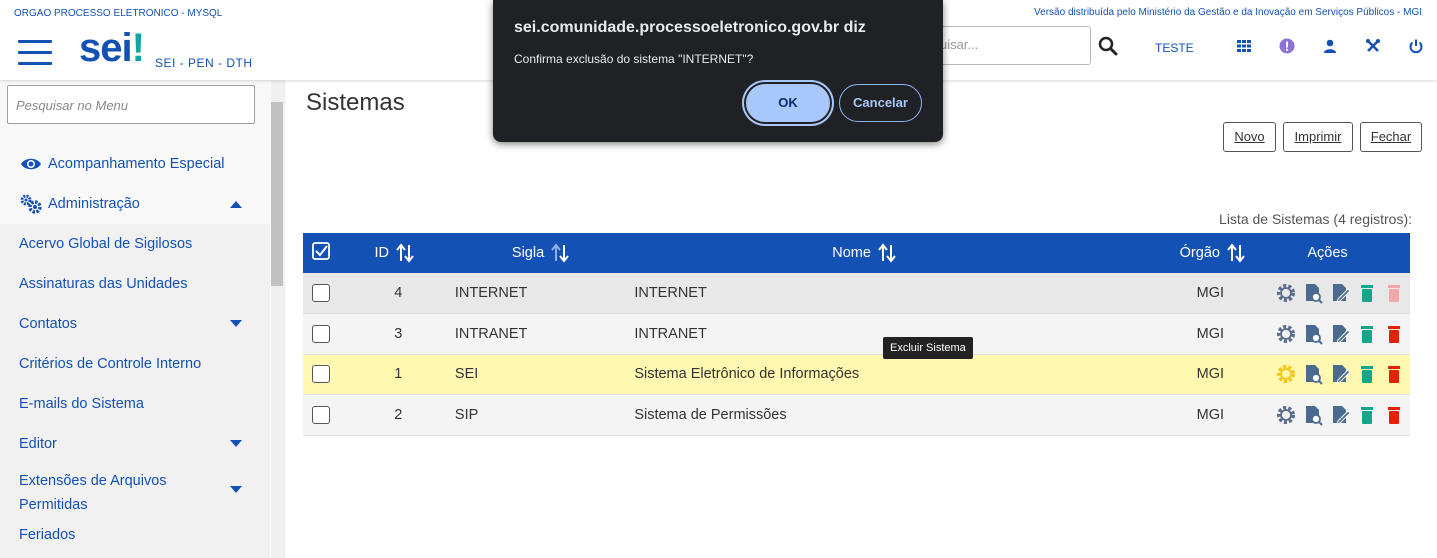  I want to click on imprimir-button: Imprimir, so click(1318, 137).